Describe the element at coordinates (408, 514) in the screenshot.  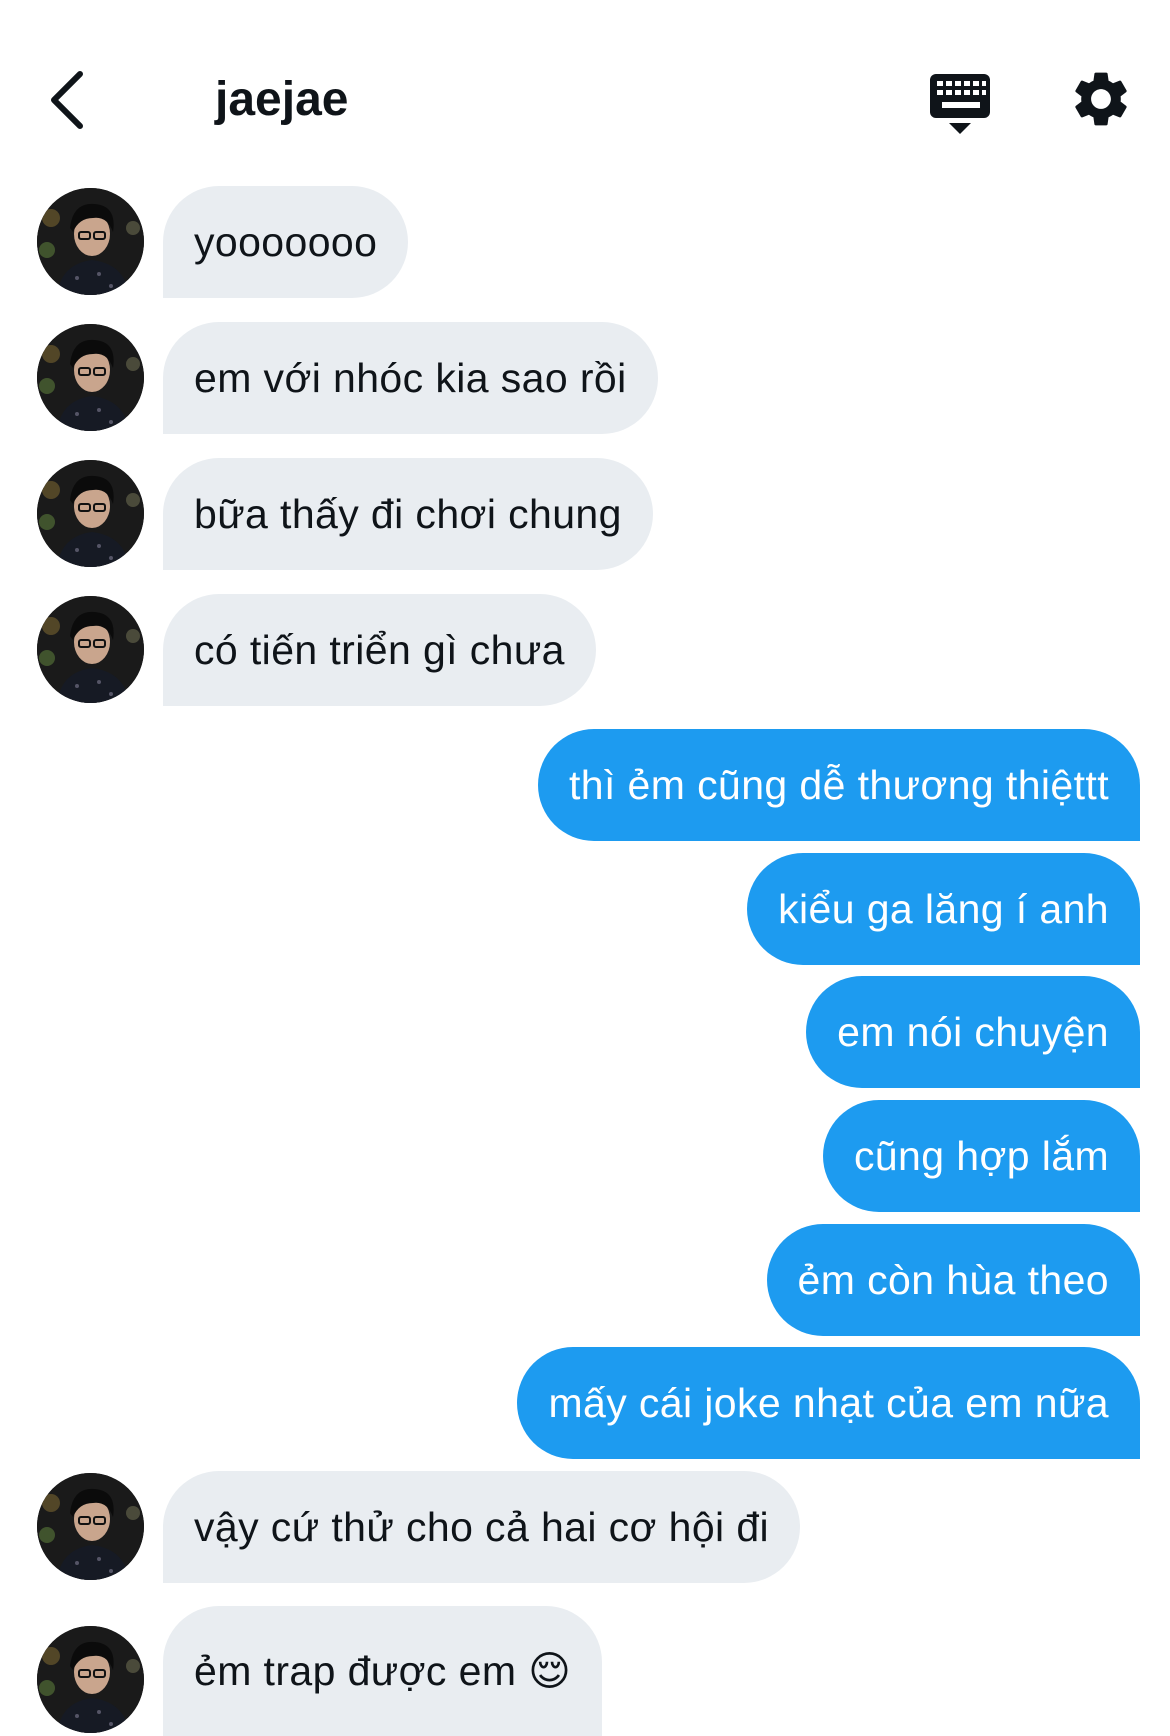
I see `incoming-message-bubble: bữa thấy đi chơi chung` at that location.